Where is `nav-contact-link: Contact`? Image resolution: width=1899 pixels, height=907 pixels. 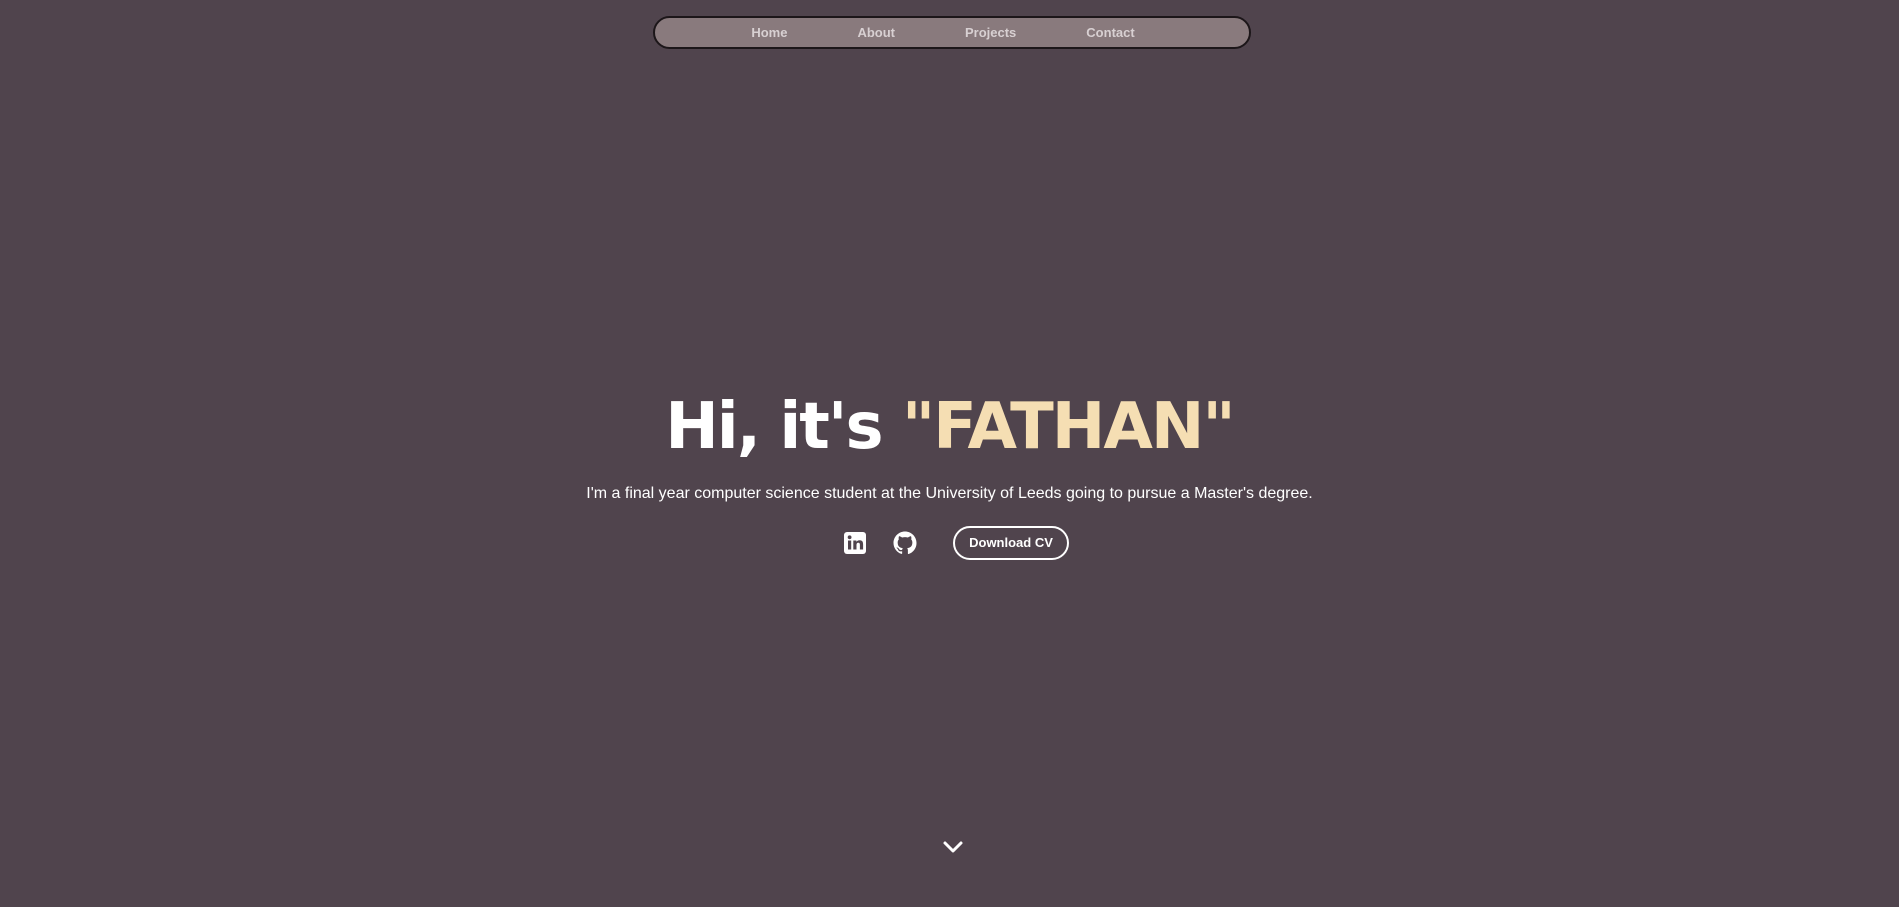
nav-contact-link: Contact is located at coordinates (1110, 32).